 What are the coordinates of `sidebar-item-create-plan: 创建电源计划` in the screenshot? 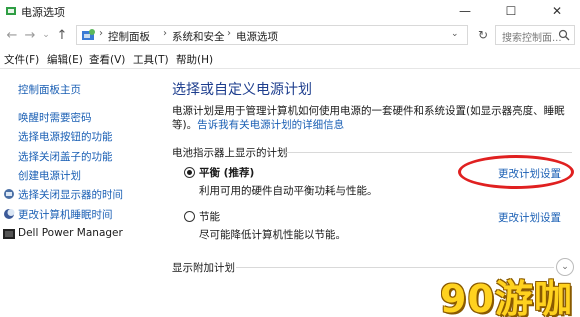 It's located at (49, 175).